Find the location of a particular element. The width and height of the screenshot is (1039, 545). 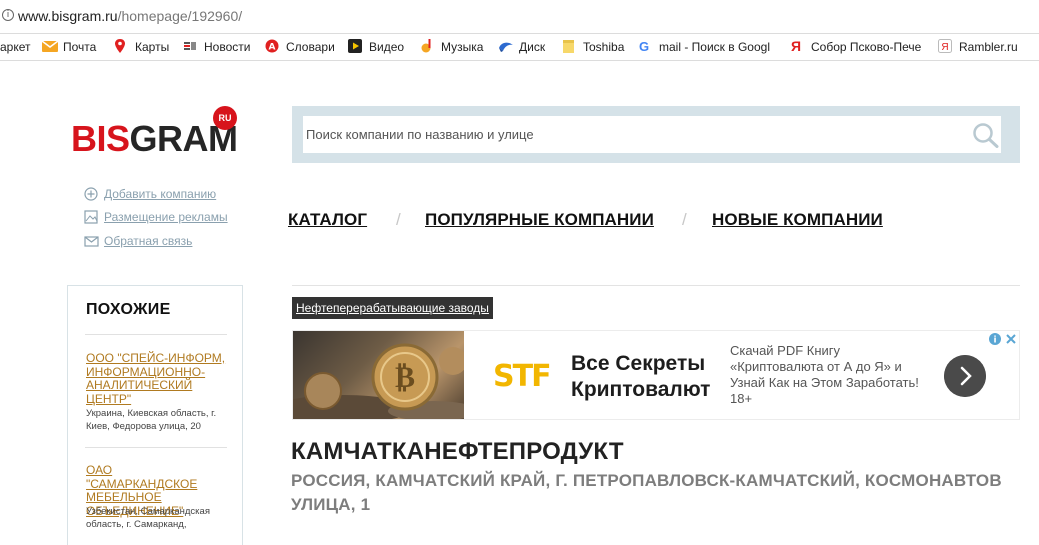

svg-text: A is located at coordinates (272, 48).